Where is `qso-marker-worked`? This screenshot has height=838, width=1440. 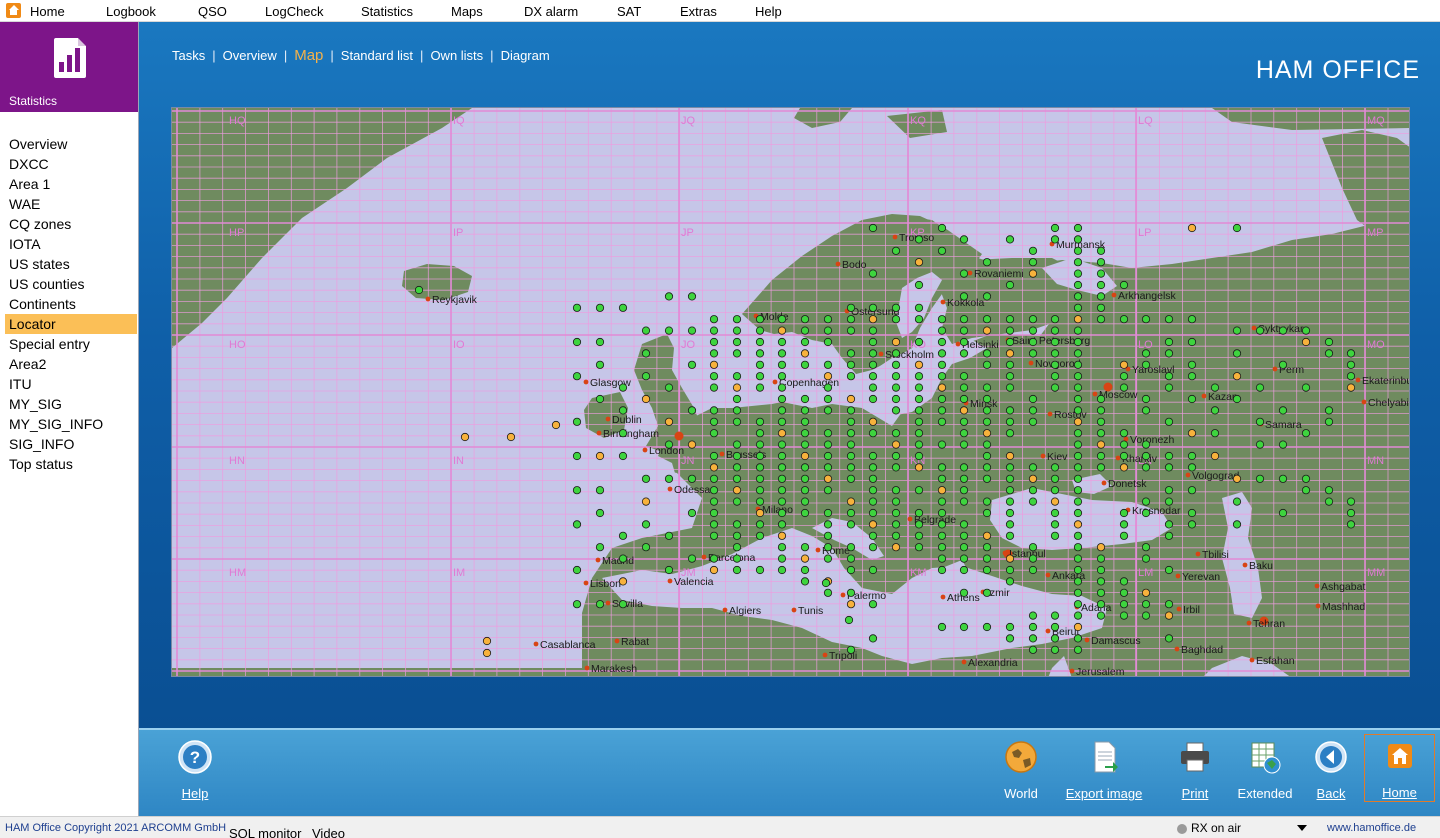
qso-marker-worked is located at coordinates (600, 456).